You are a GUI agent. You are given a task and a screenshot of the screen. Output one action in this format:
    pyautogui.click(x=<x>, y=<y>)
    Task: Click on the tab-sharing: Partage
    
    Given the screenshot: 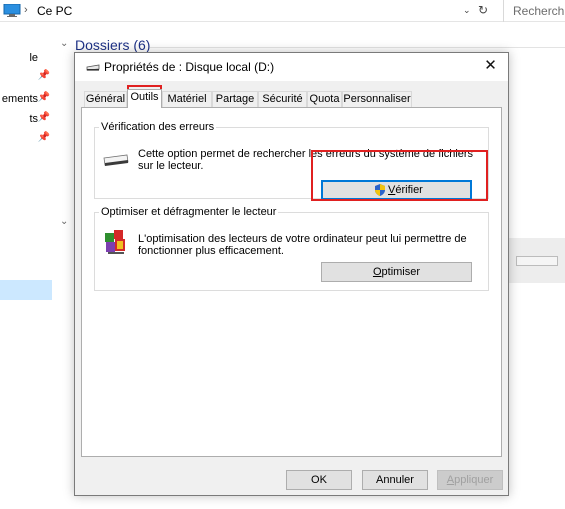 What is the action you would take?
    pyautogui.click(x=235, y=99)
    